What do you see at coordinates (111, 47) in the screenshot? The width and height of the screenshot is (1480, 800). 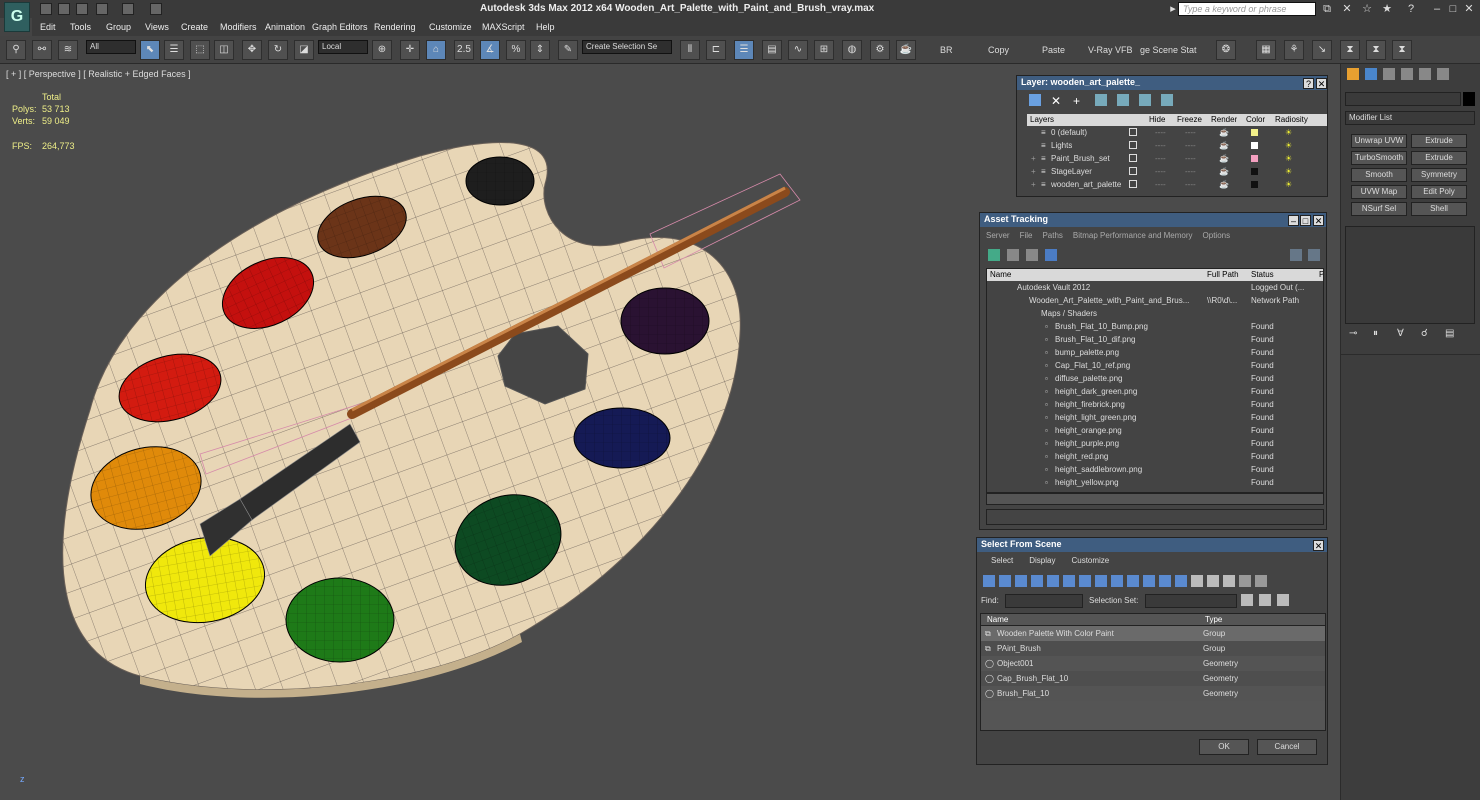 I see `selection-filter-dropdown: All` at bounding box center [111, 47].